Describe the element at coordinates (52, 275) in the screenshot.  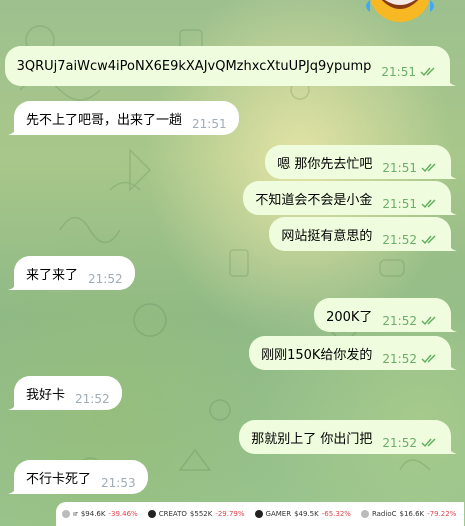
I see `message-text: 来了来了` at that location.